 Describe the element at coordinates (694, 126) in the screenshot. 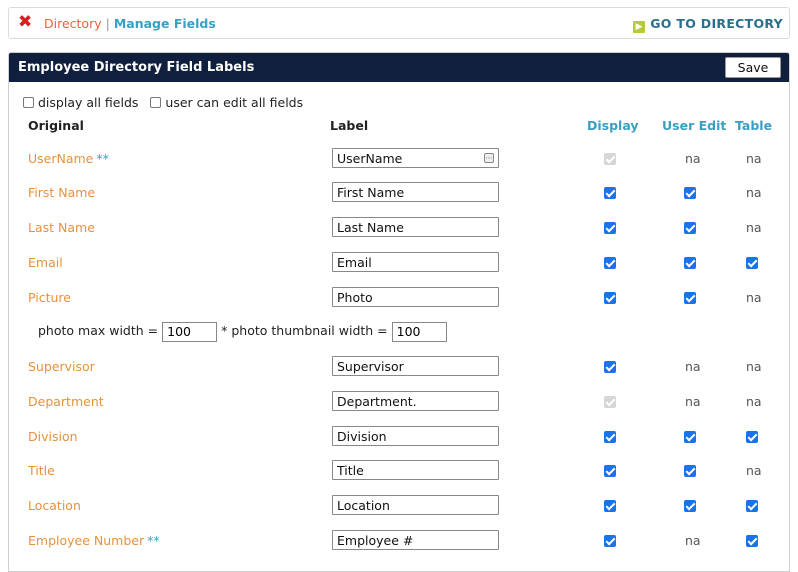

I see `col-header-user-edit: User Edit` at that location.